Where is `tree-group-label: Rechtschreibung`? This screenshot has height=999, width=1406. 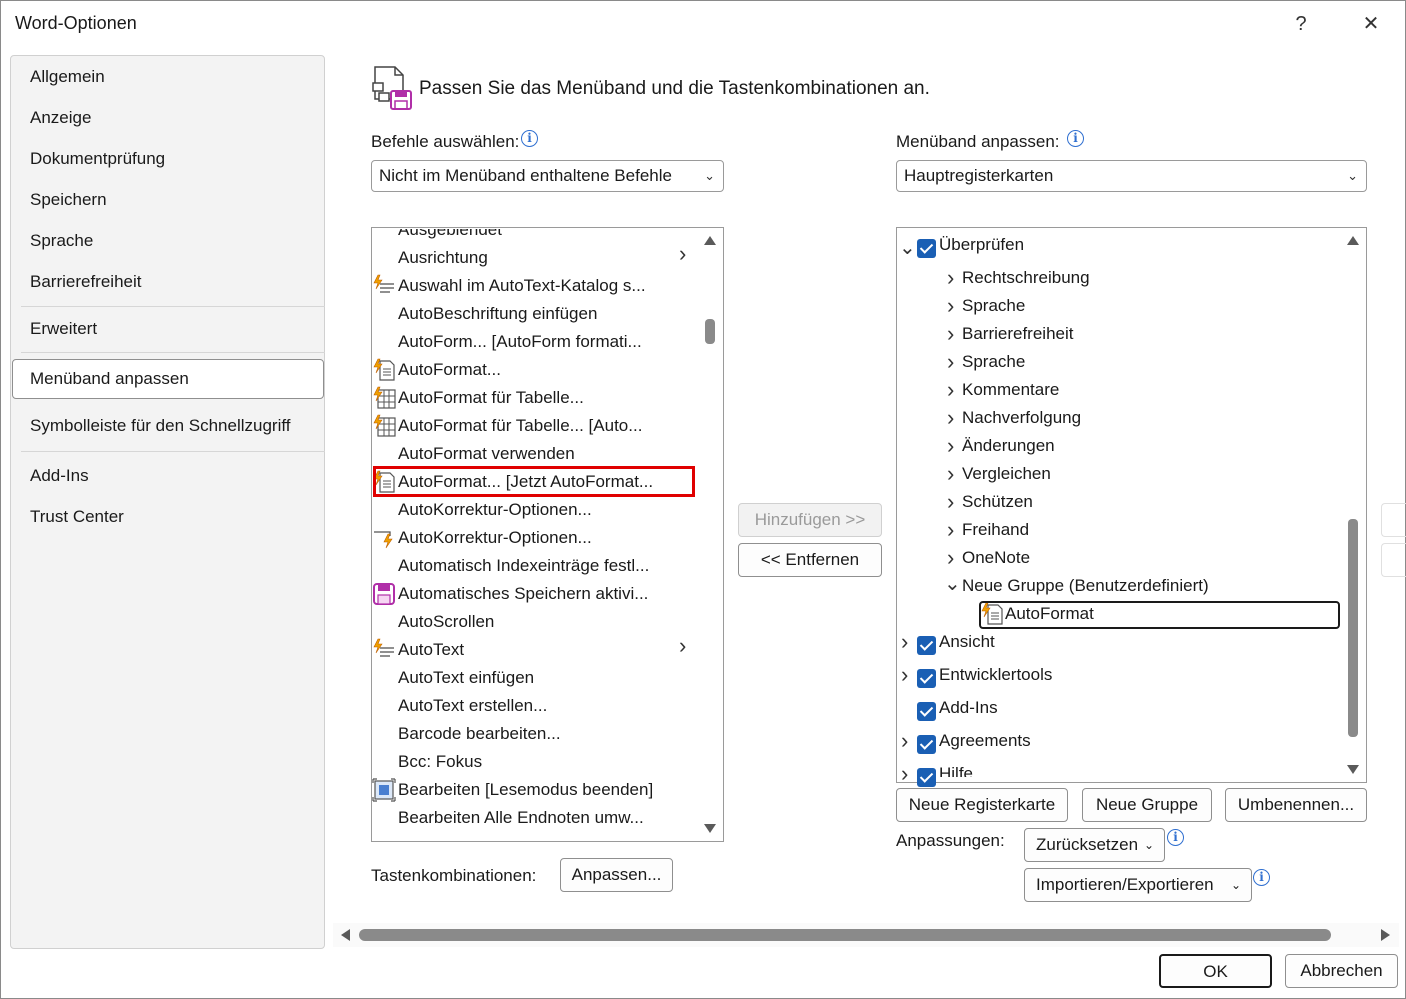 tree-group-label: Rechtschreibung is located at coordinates (1026, 278).